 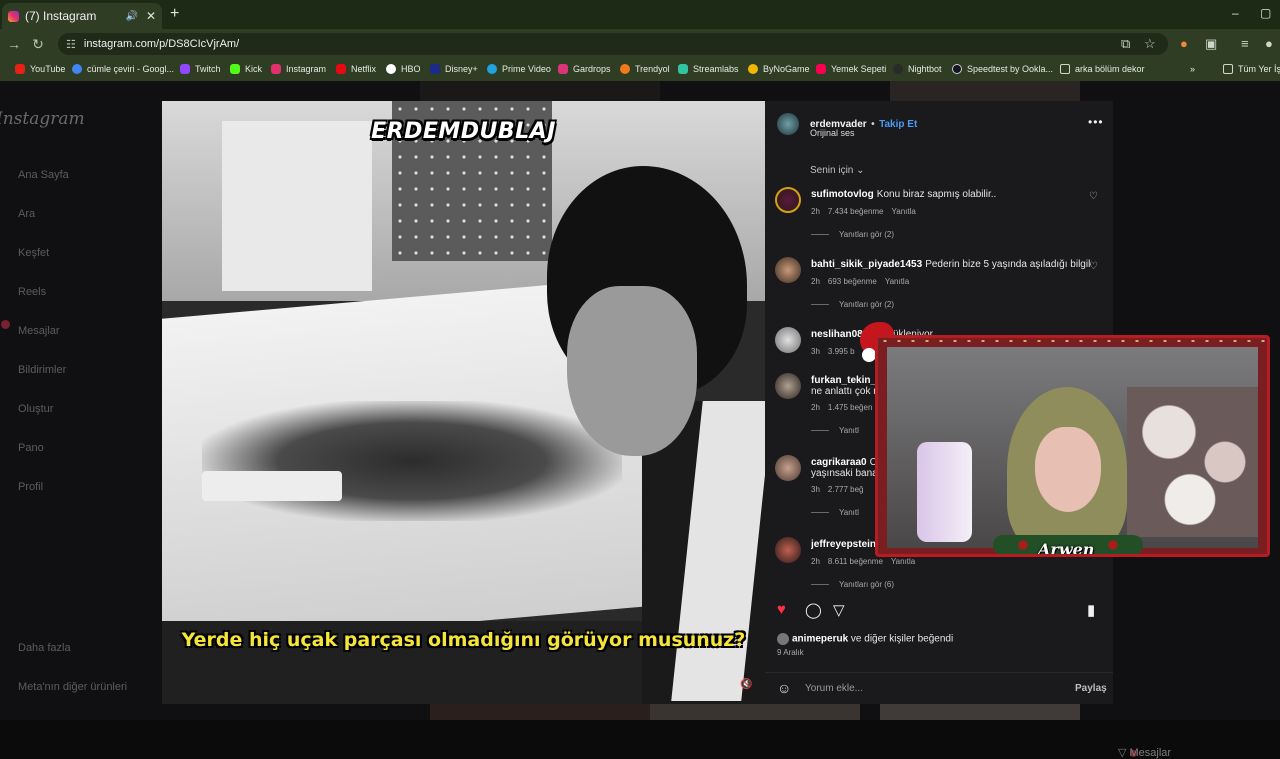 What do you see at coordinates (151, 16) in the screenshot?
I see `close-tab-icon: ✕` at bounding box center [151, 16].